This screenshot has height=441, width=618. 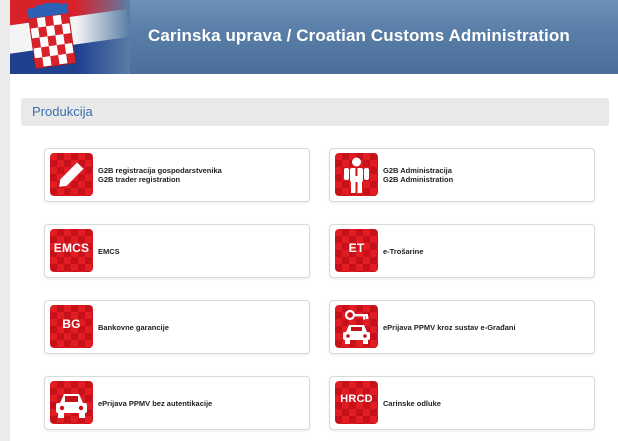 I want to click on tile-emcs: EMCS EMCS, so click(x=177, y=251).